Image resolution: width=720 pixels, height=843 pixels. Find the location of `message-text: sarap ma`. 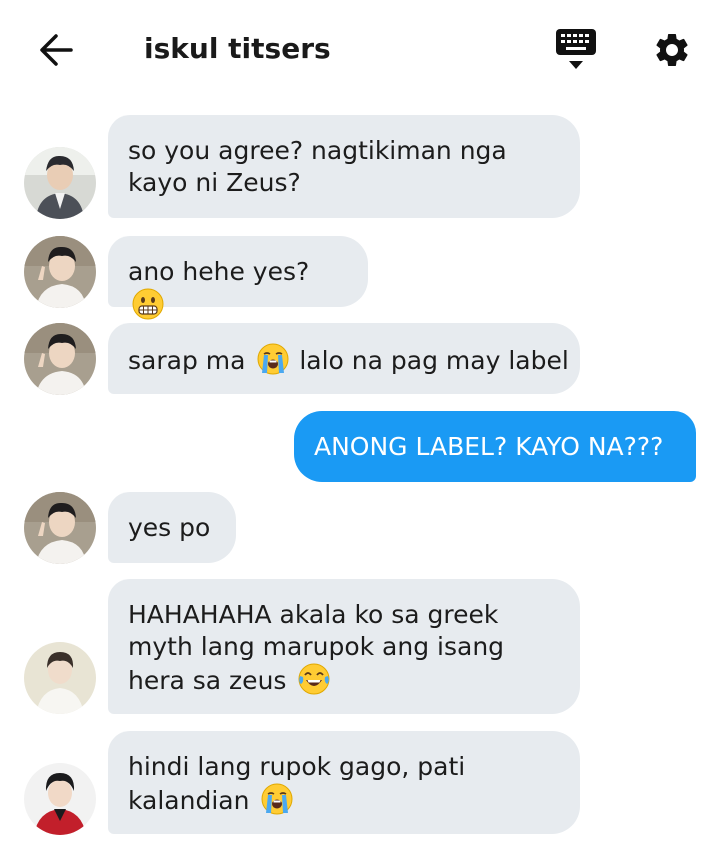

message-text: sarap ma is located at coordinates (187, 360).